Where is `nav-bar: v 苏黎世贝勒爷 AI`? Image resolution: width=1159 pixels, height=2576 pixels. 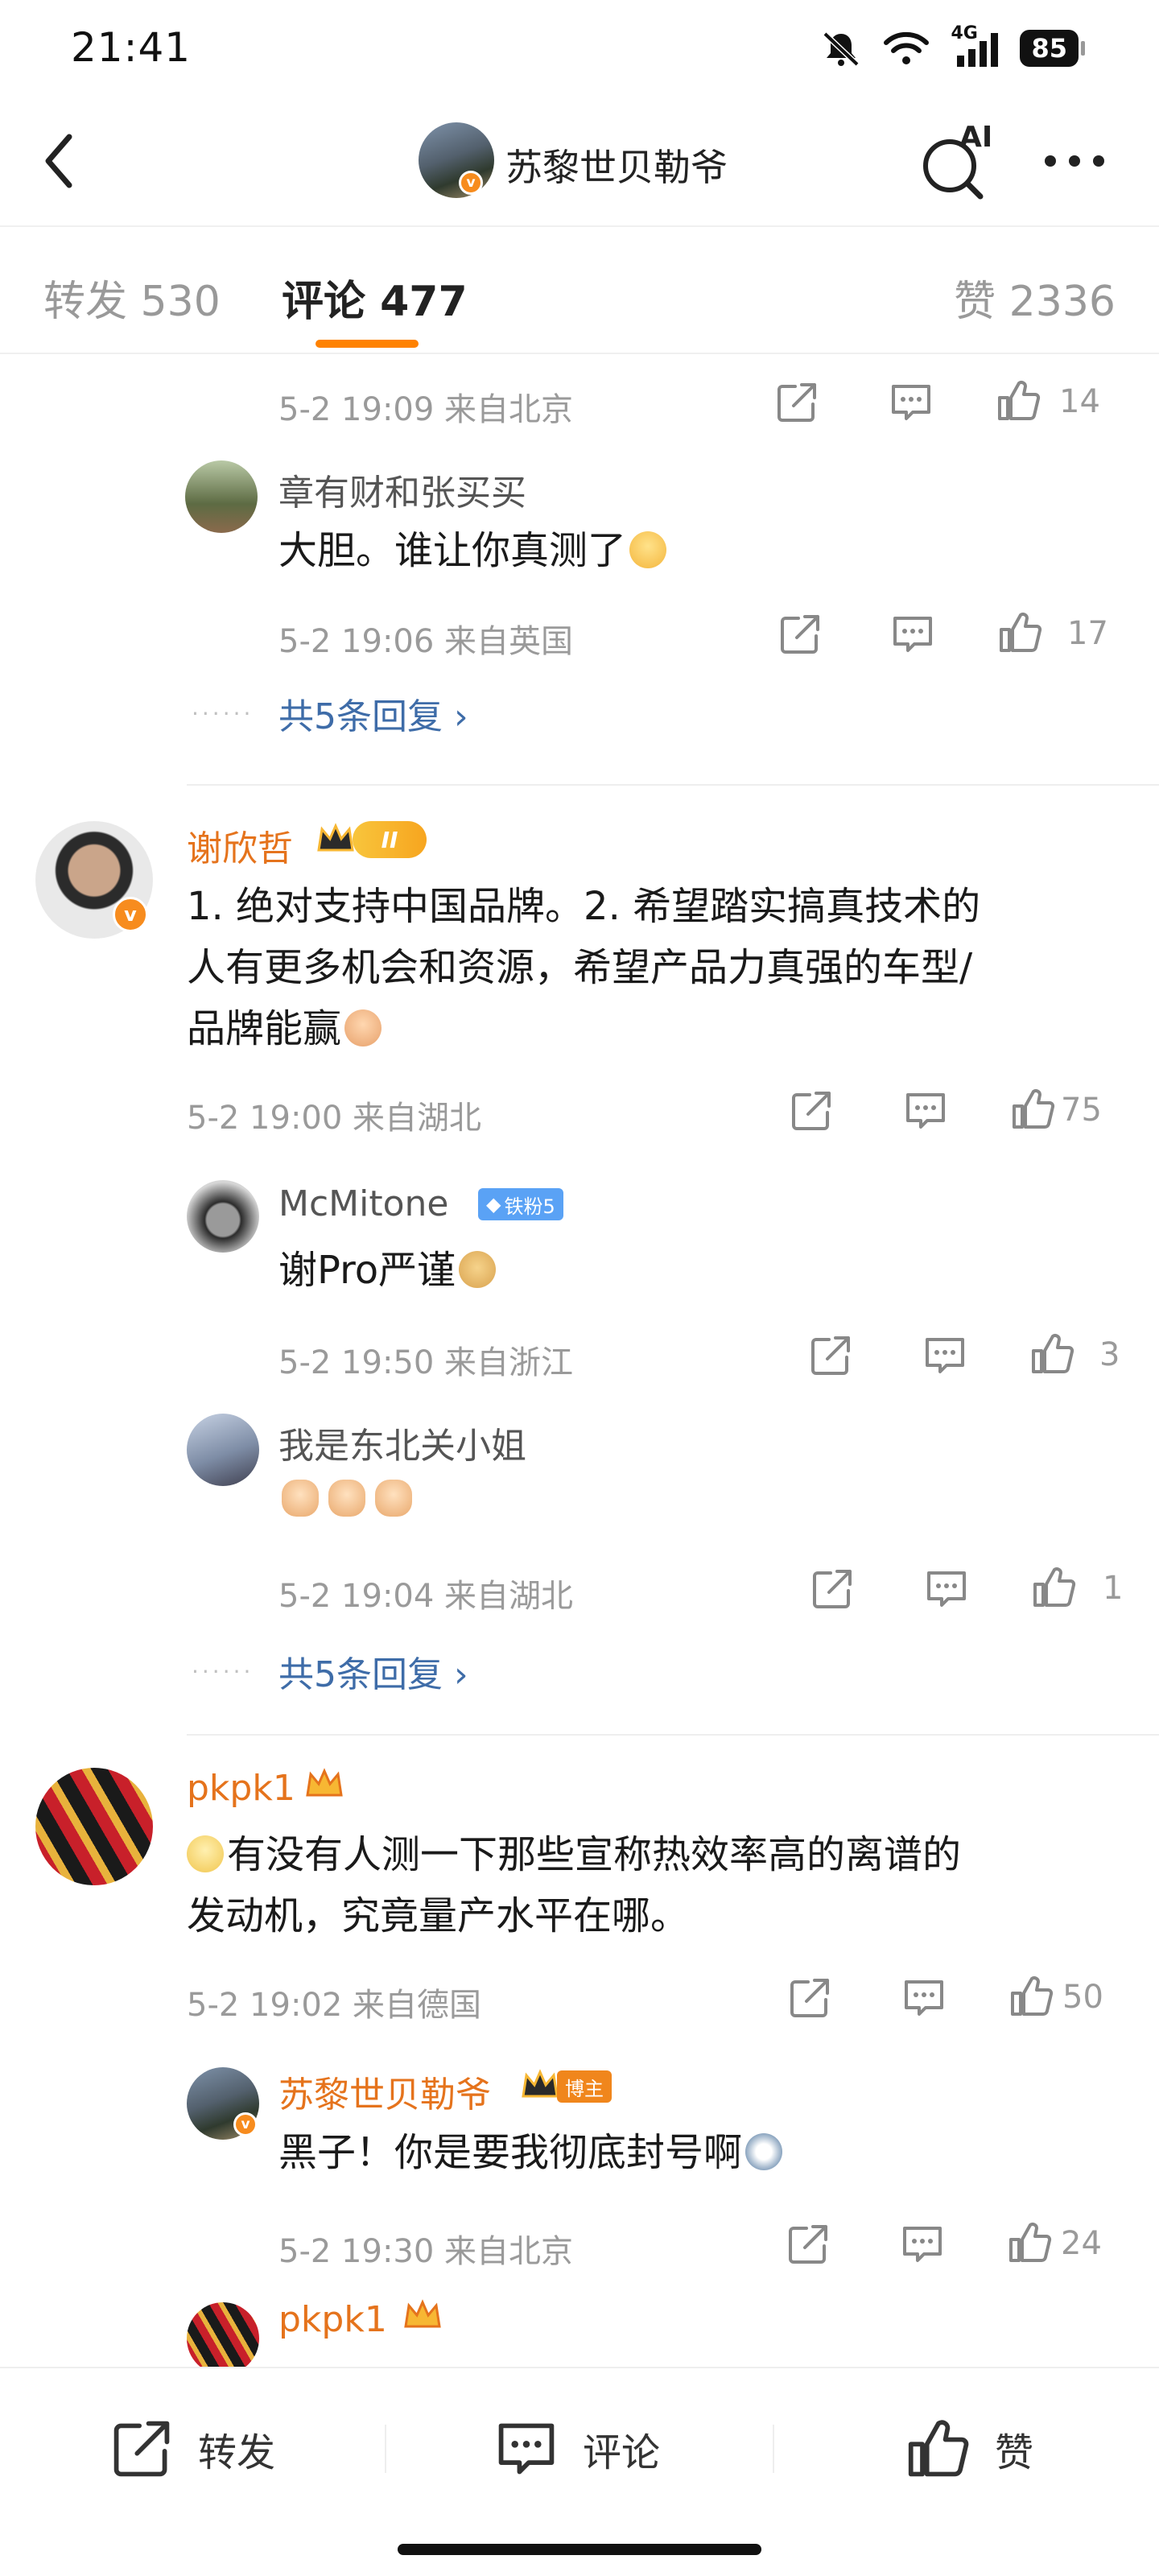 nav-bar: v 苏黎世贝勒爷 AI is located at coordinates (579, 161).